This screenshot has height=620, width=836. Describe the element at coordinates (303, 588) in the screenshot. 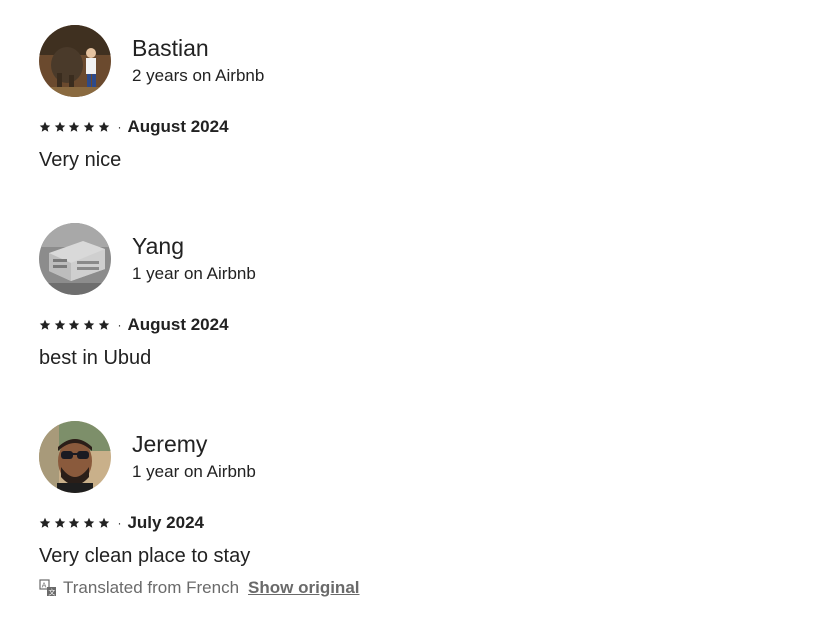

I see `show-original-link: Show original` at that location.